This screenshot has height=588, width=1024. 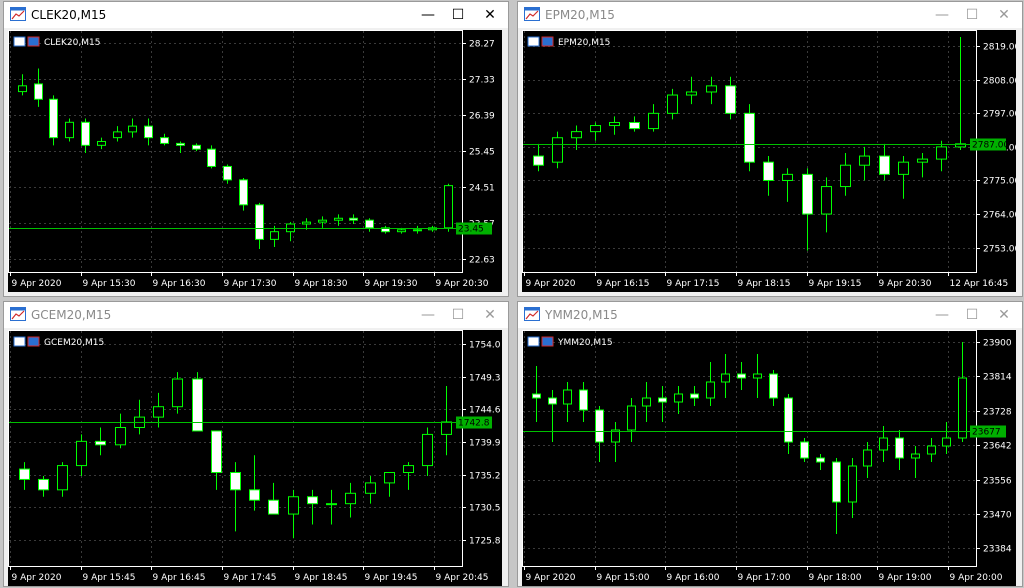 What do you see at coordinates (179, 284) in the screenshot?
I see `x-tick-label: 9 Apr 16:30` at bounding box center [179, 284].